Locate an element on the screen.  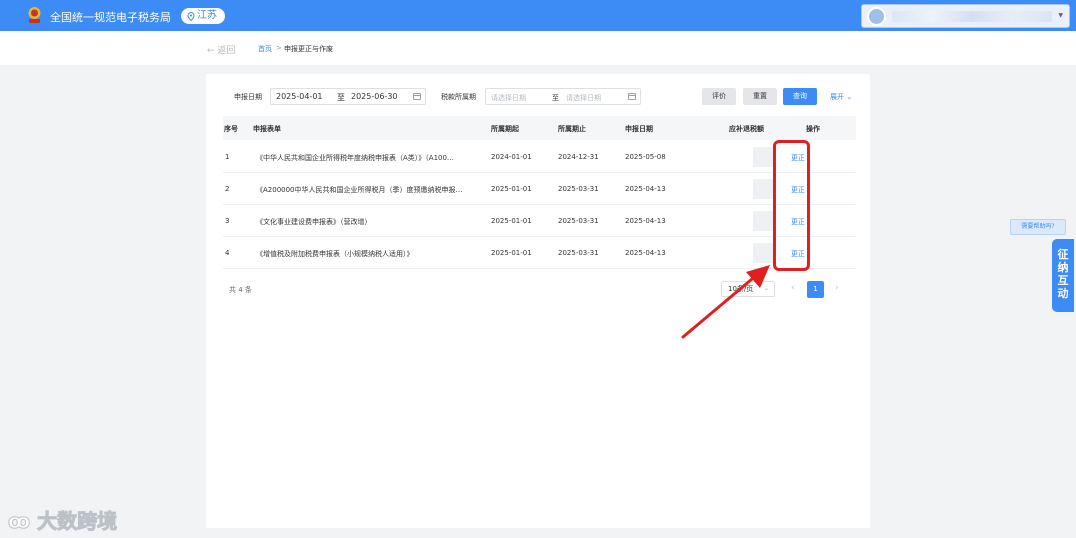
breadcrumb-home: 首页 is located at coordinates (265, 49).